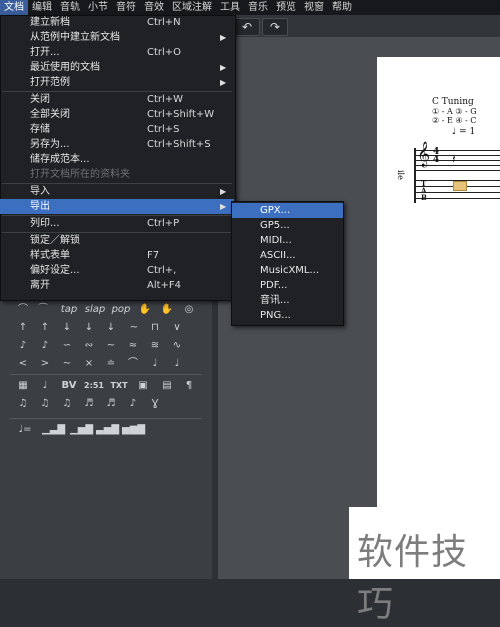 Image resolution: width=500 pixels, height=627 pixels. What do you see at coordinates (117, 223) in the screenshot?
I see `menu-item-print: 列印... Ctrl+P` at bounding box center [117, 223].